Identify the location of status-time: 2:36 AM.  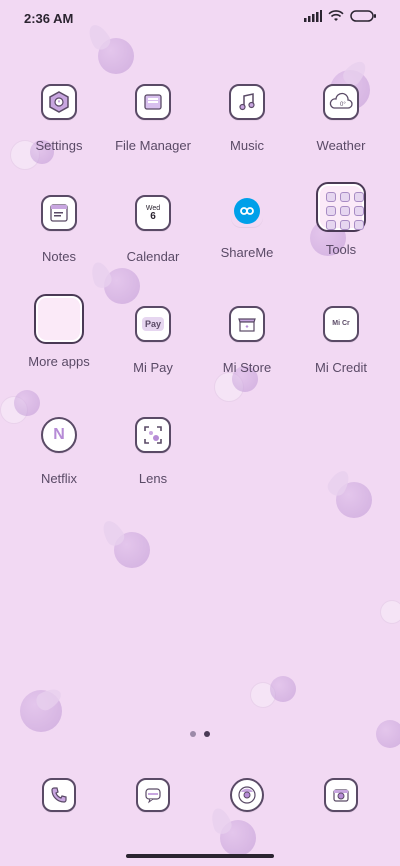
(49, 18).